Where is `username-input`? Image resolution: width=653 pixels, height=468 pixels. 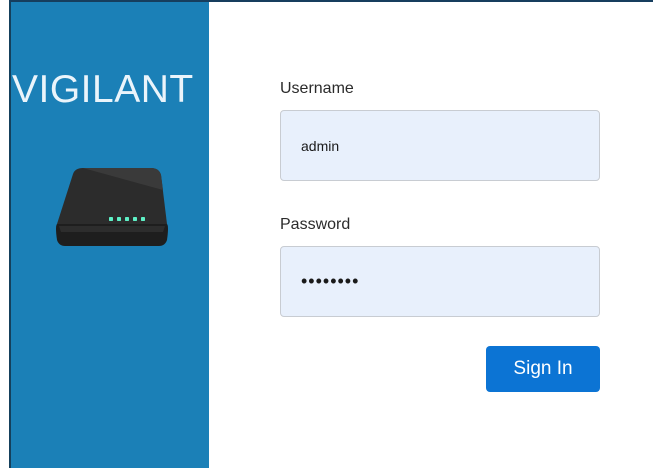
username-input is located at coordinates (440, 145).